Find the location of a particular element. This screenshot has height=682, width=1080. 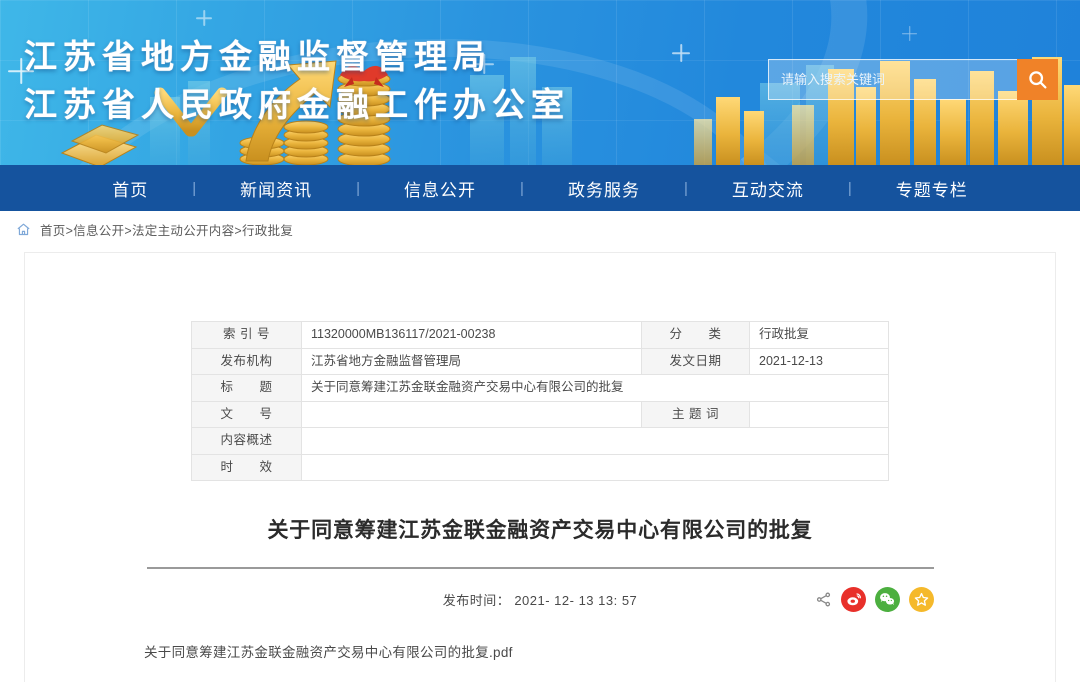

cell-label-keywords: 主 题 词 is located at coordinates (695, 414).